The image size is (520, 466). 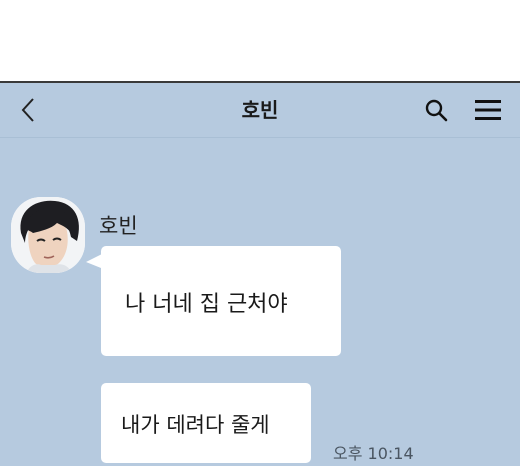 What do you see at coordinates (118, 226) in the screenshot?
I see `sender-name: 호빈` at bounding box center [118, 226].